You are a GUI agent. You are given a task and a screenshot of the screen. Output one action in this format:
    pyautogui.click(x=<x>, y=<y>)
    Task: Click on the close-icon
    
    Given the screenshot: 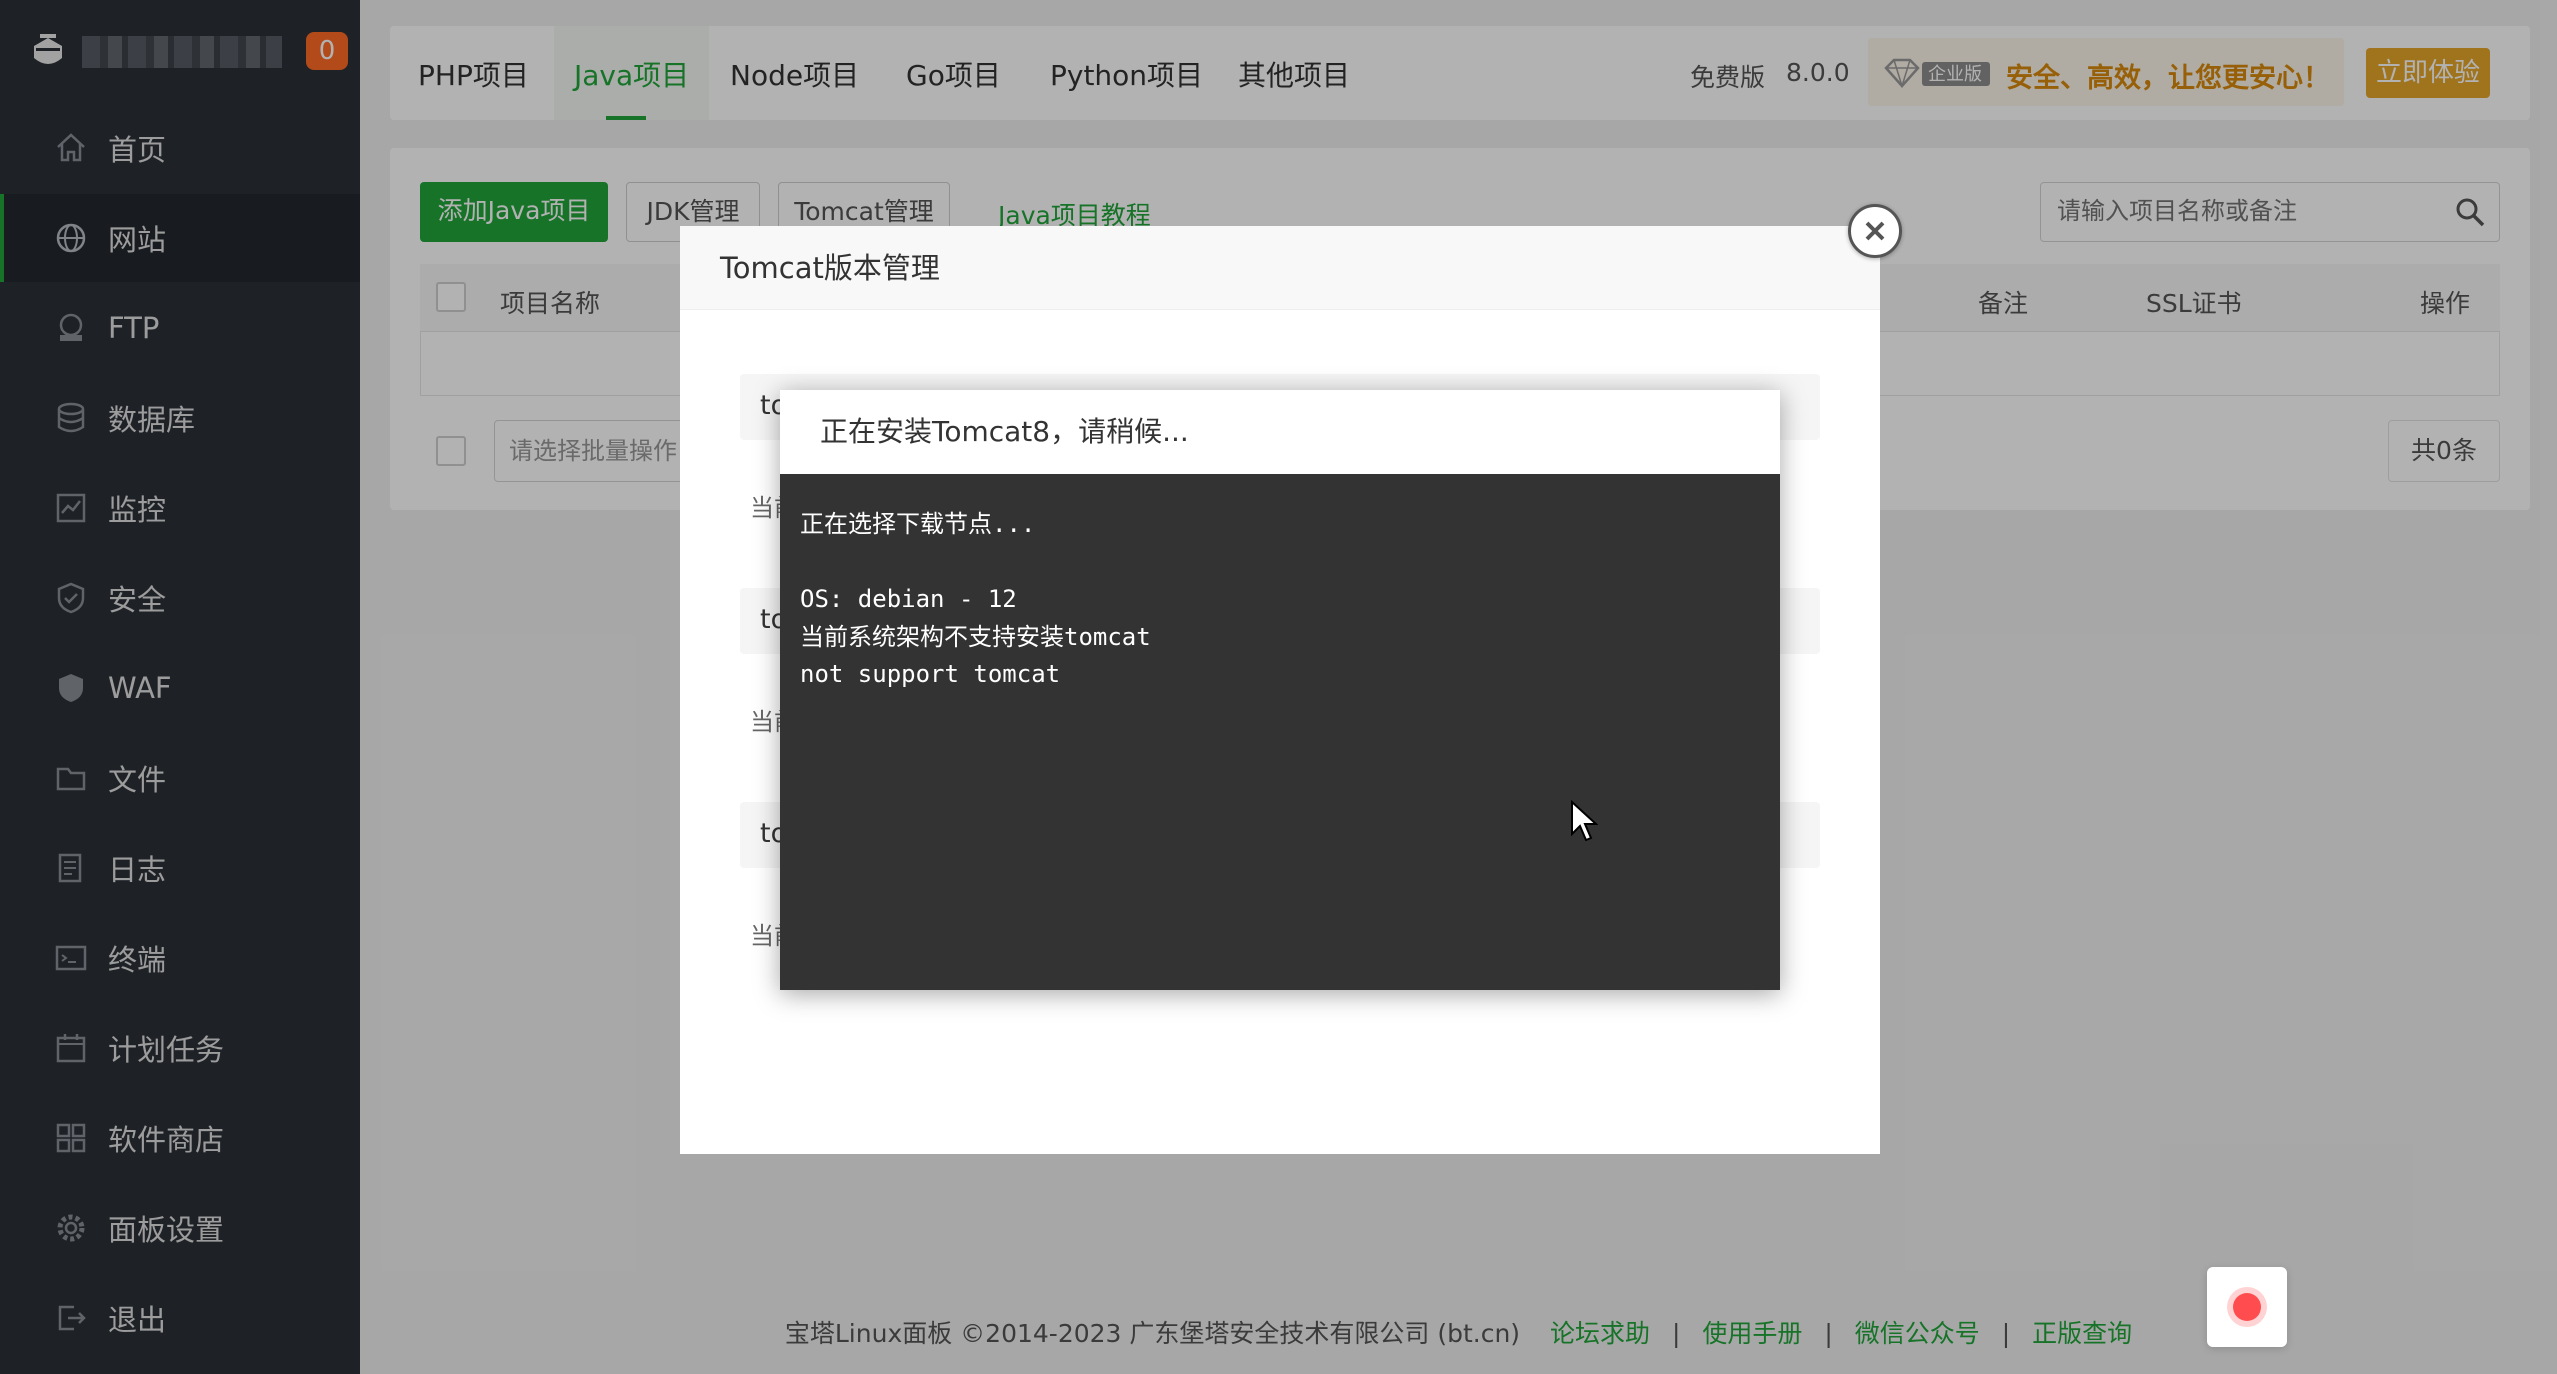 What is the action you would take?
    pyautogui.click(x=1875, y=231)
    